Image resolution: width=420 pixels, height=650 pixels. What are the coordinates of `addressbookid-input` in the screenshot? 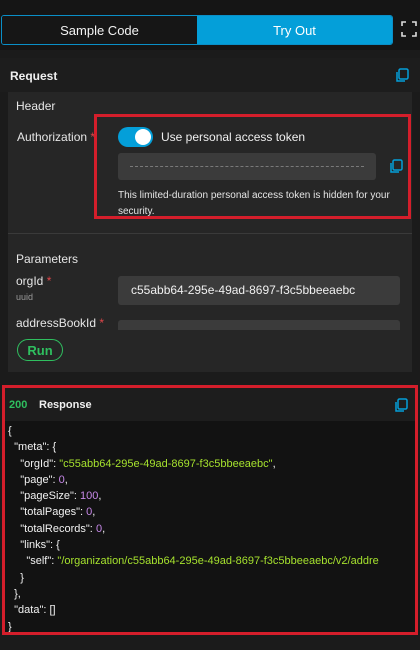 It's located at (259, 325).